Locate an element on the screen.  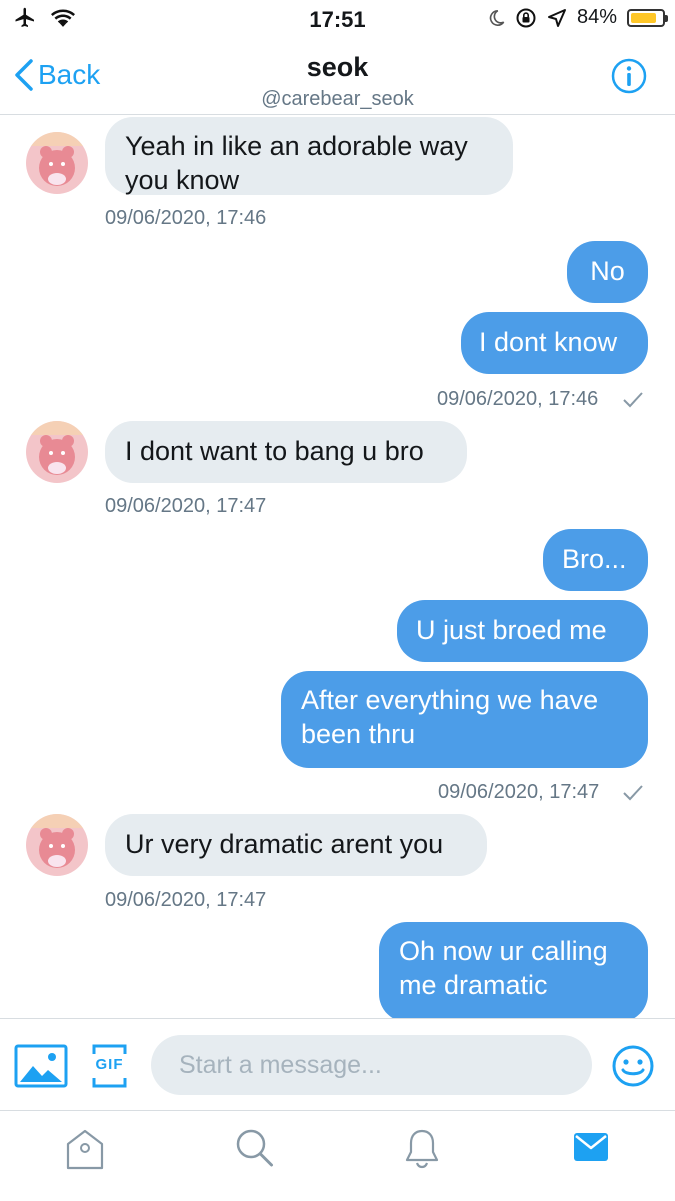
message-text: I dont want to bang u bro is located at coordinates (274, 451).